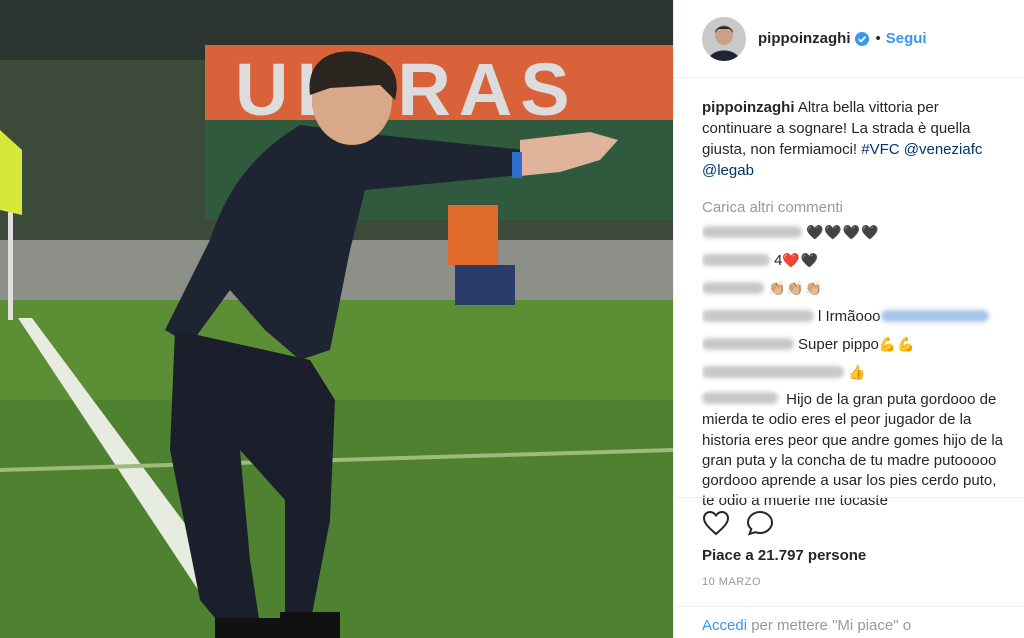 Image resolution: width=1024 pixels, height=638 pixels. What do you see at coordinates (906, 38) in the screenshot?
I see `follow-button: Segui` at bounding box center [906, 38].